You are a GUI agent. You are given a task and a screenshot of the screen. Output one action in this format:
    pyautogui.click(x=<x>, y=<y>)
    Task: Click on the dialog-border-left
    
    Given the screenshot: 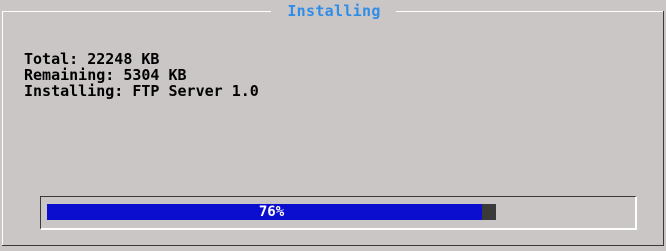 What is the action you would take?
    pyautogui.click(x=2, y=128)
    